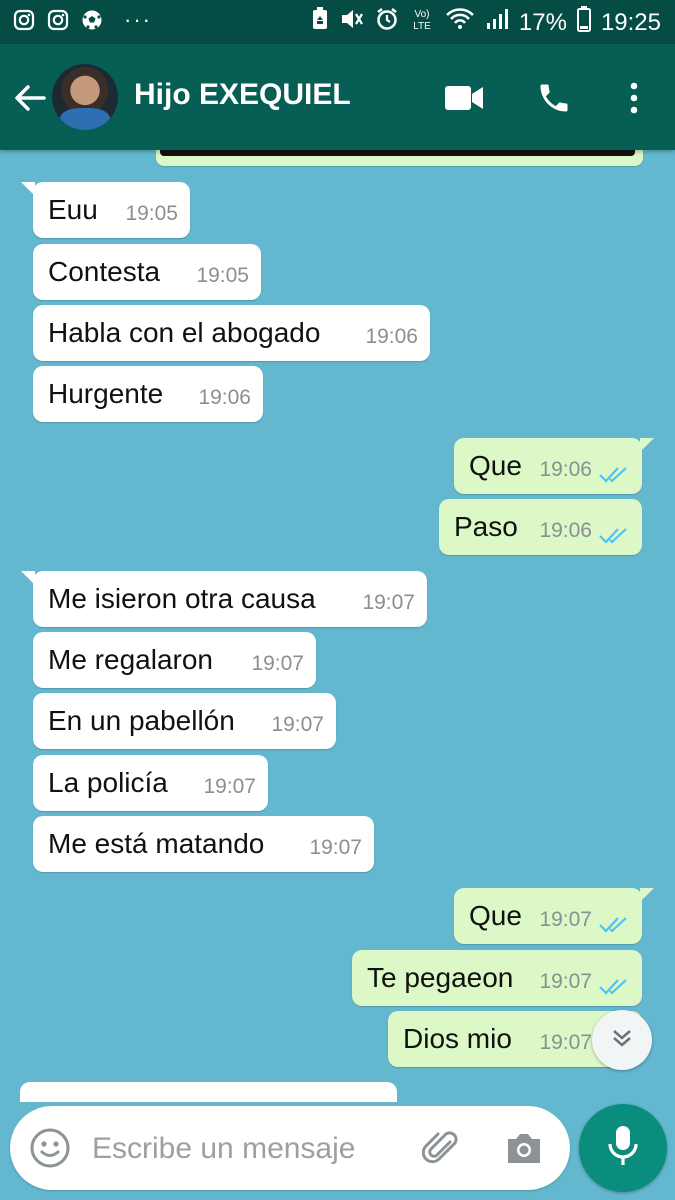 Image resolution: width=675 pixels, height=1200 pixels. What do you see at coordinates (497, 23) in the screenshot?
I see `signal-icon` at bounding box center [497, 23].